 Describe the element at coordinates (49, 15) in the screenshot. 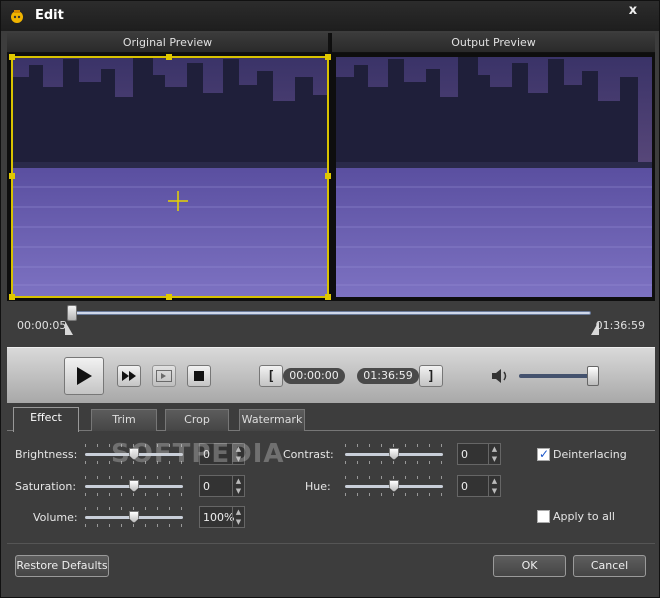

I see `window-title: Edit` at that location.